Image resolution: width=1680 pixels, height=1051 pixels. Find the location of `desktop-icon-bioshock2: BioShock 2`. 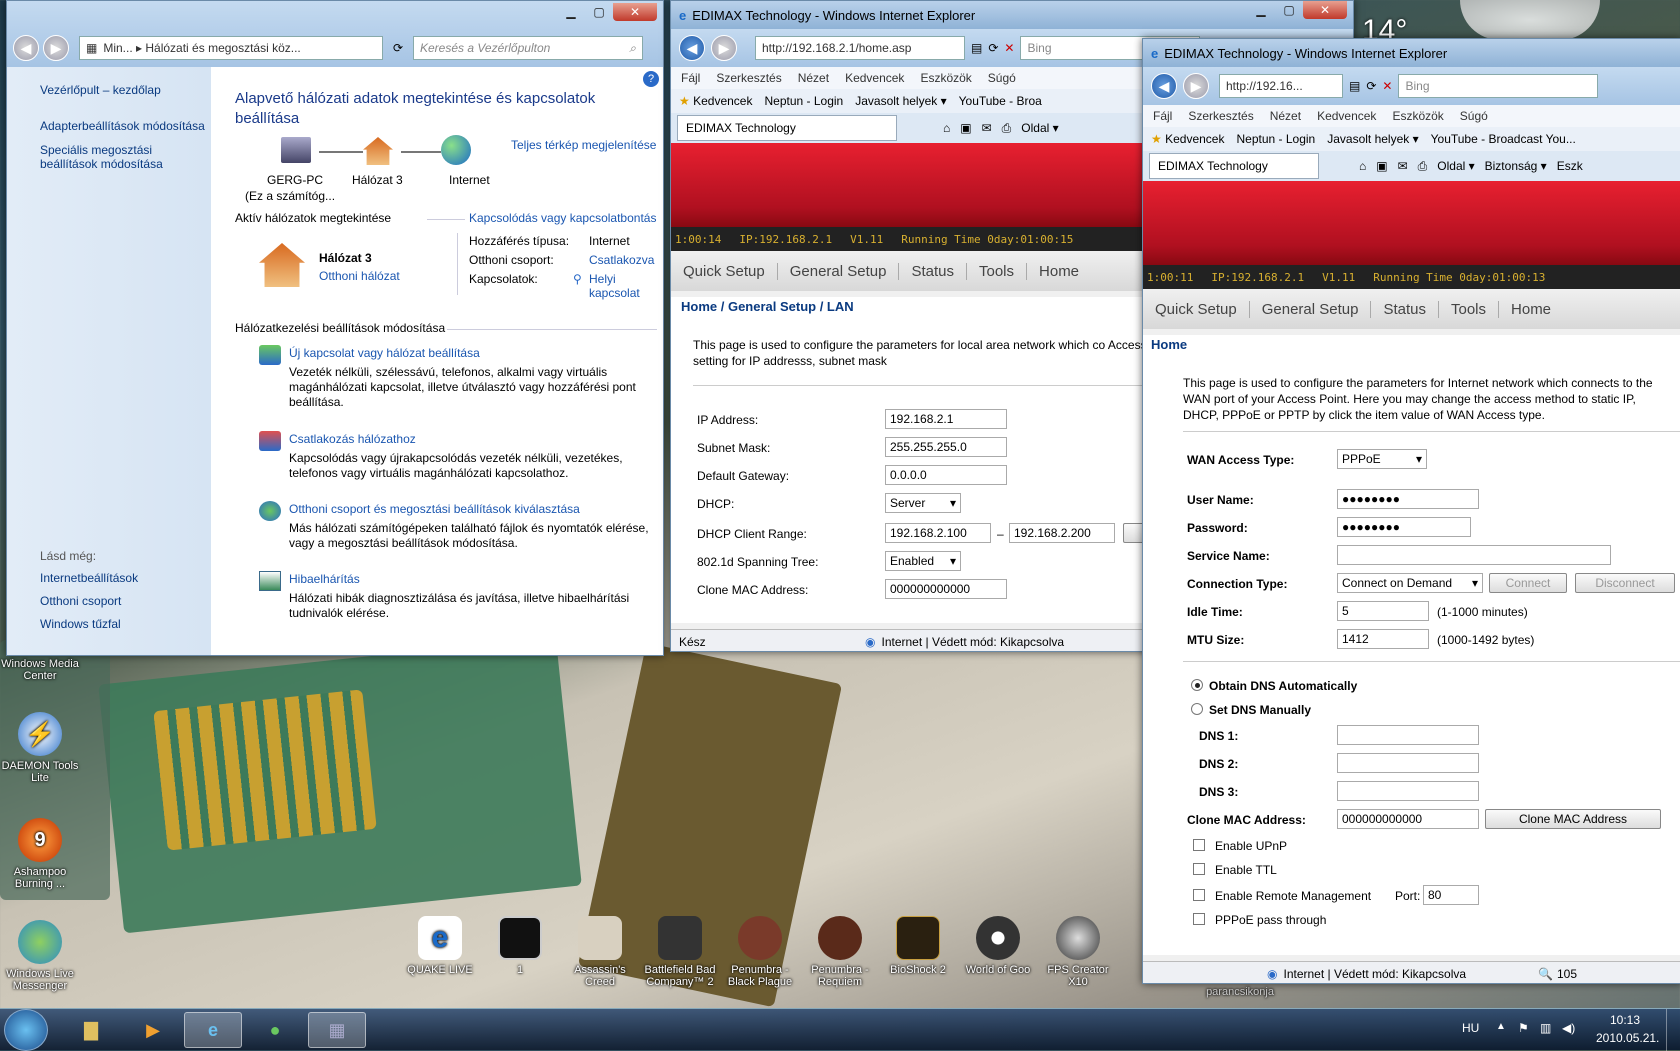

desktop-icon-bioshock2: BioShock 2 is located at coordinates (918, 946).